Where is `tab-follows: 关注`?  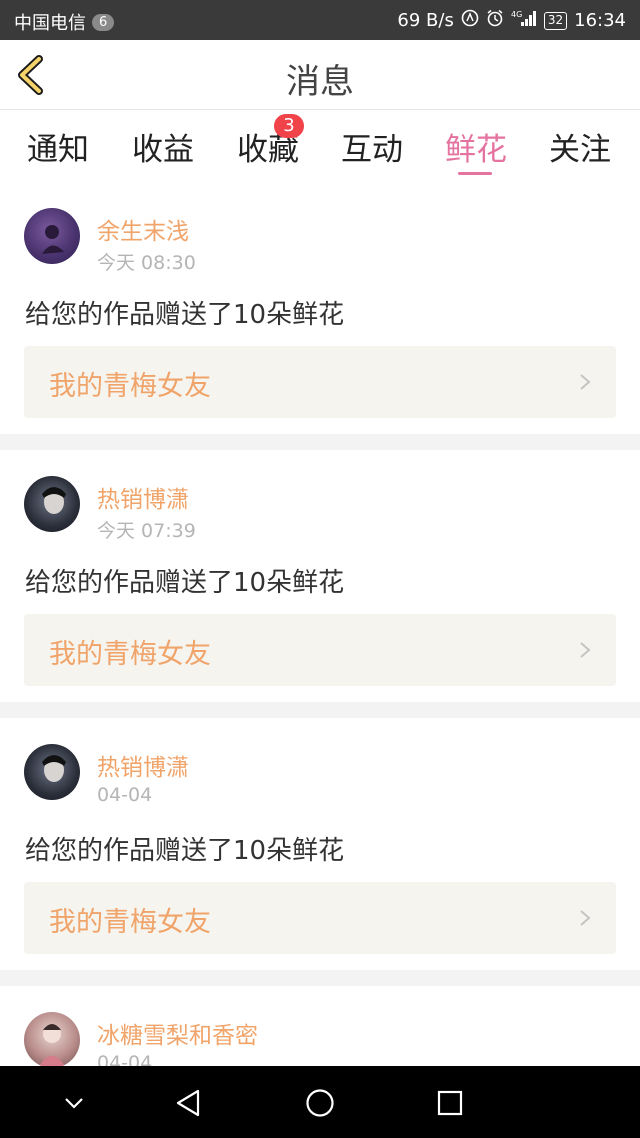
tab-follows: 关注 is located at coordinates (580, 146).